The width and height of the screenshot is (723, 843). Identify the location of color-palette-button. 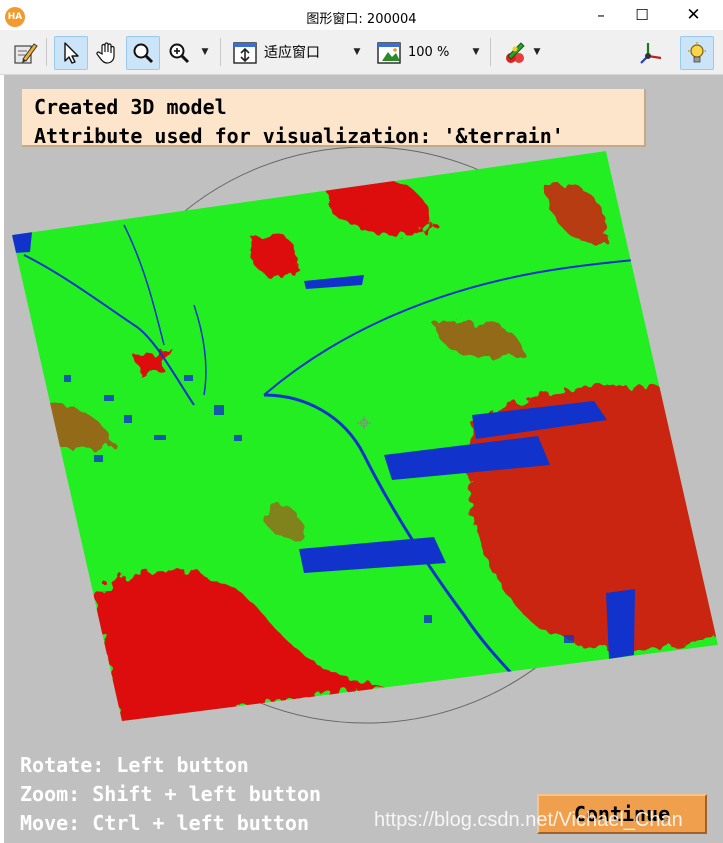
(515, 53).